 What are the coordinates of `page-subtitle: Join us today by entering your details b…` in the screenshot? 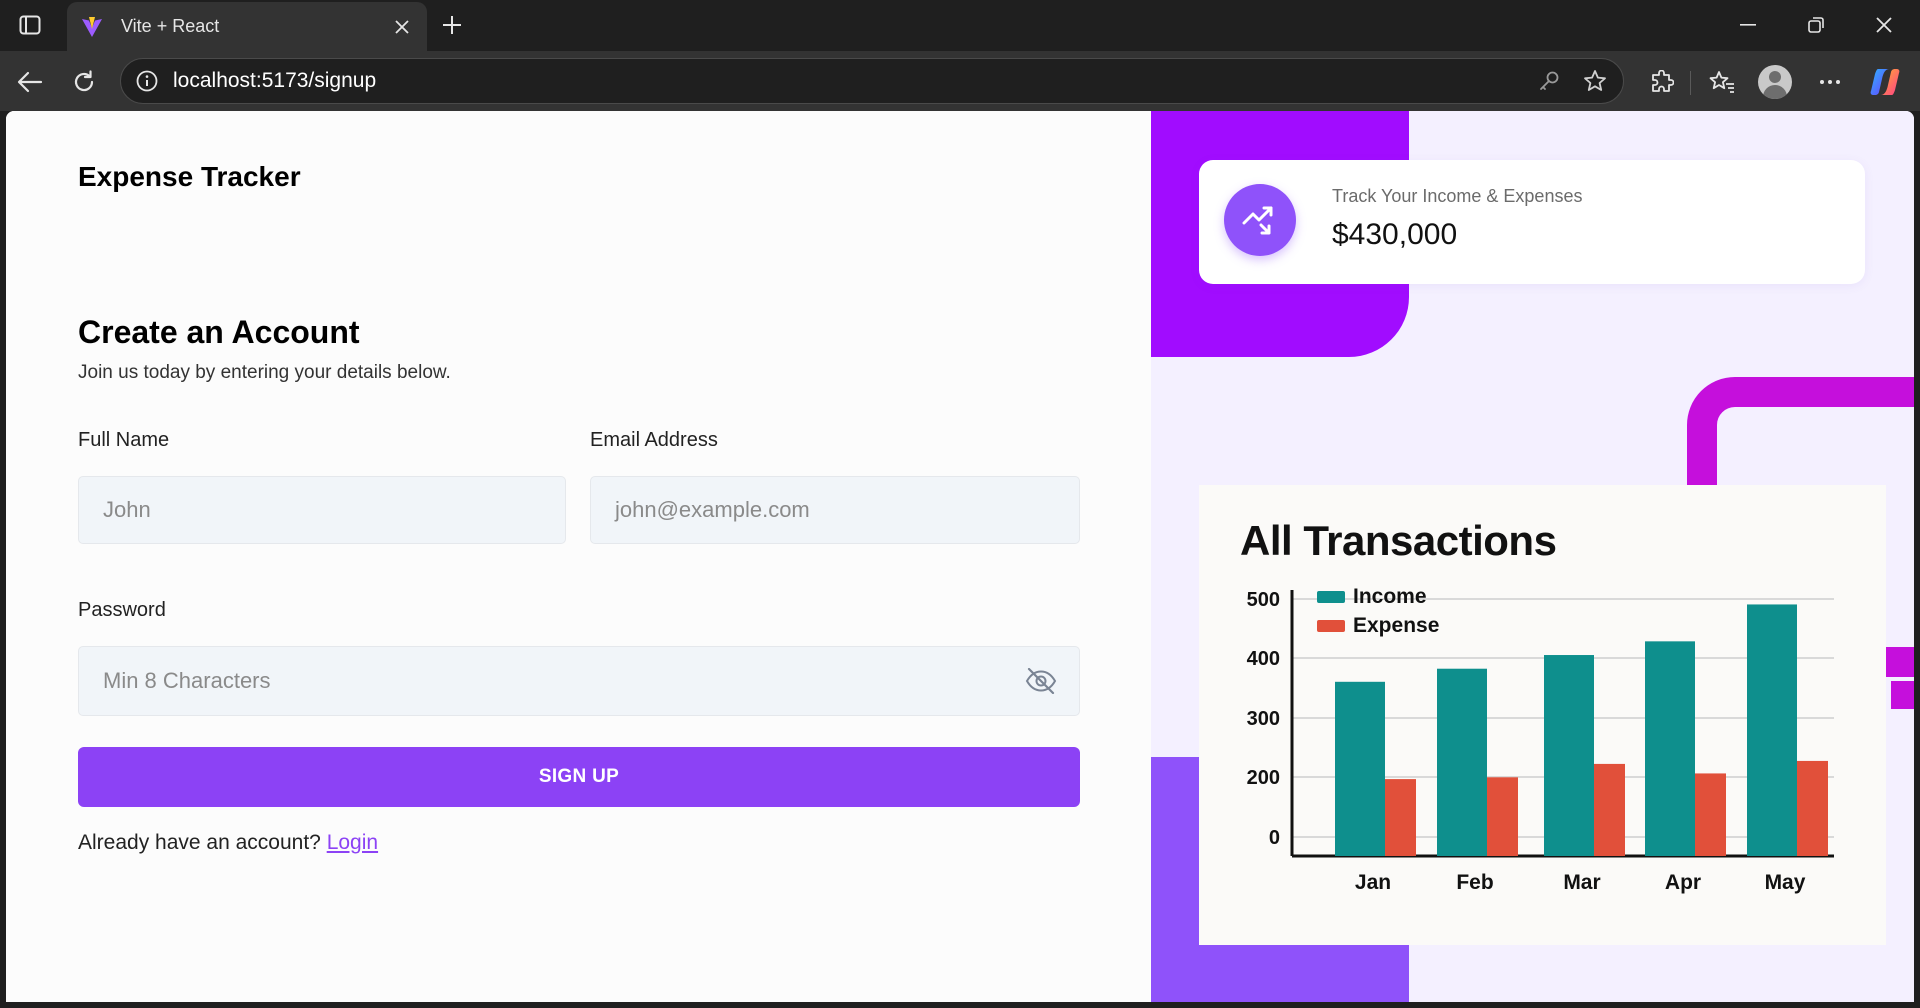 It's located at (264, 372).